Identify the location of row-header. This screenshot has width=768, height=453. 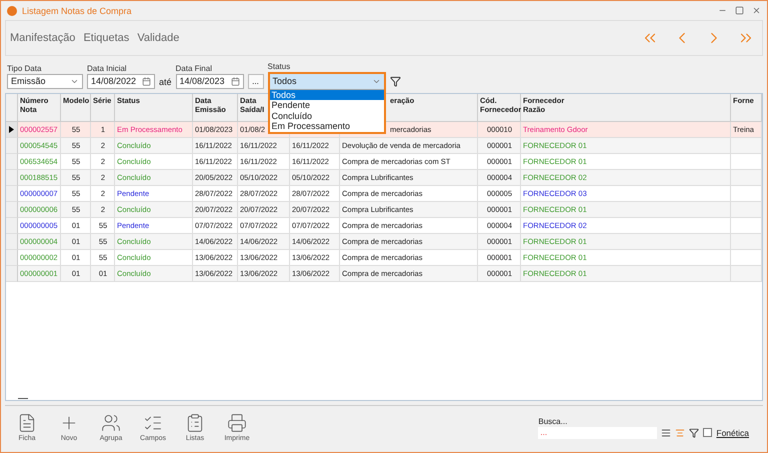
(12, 130).